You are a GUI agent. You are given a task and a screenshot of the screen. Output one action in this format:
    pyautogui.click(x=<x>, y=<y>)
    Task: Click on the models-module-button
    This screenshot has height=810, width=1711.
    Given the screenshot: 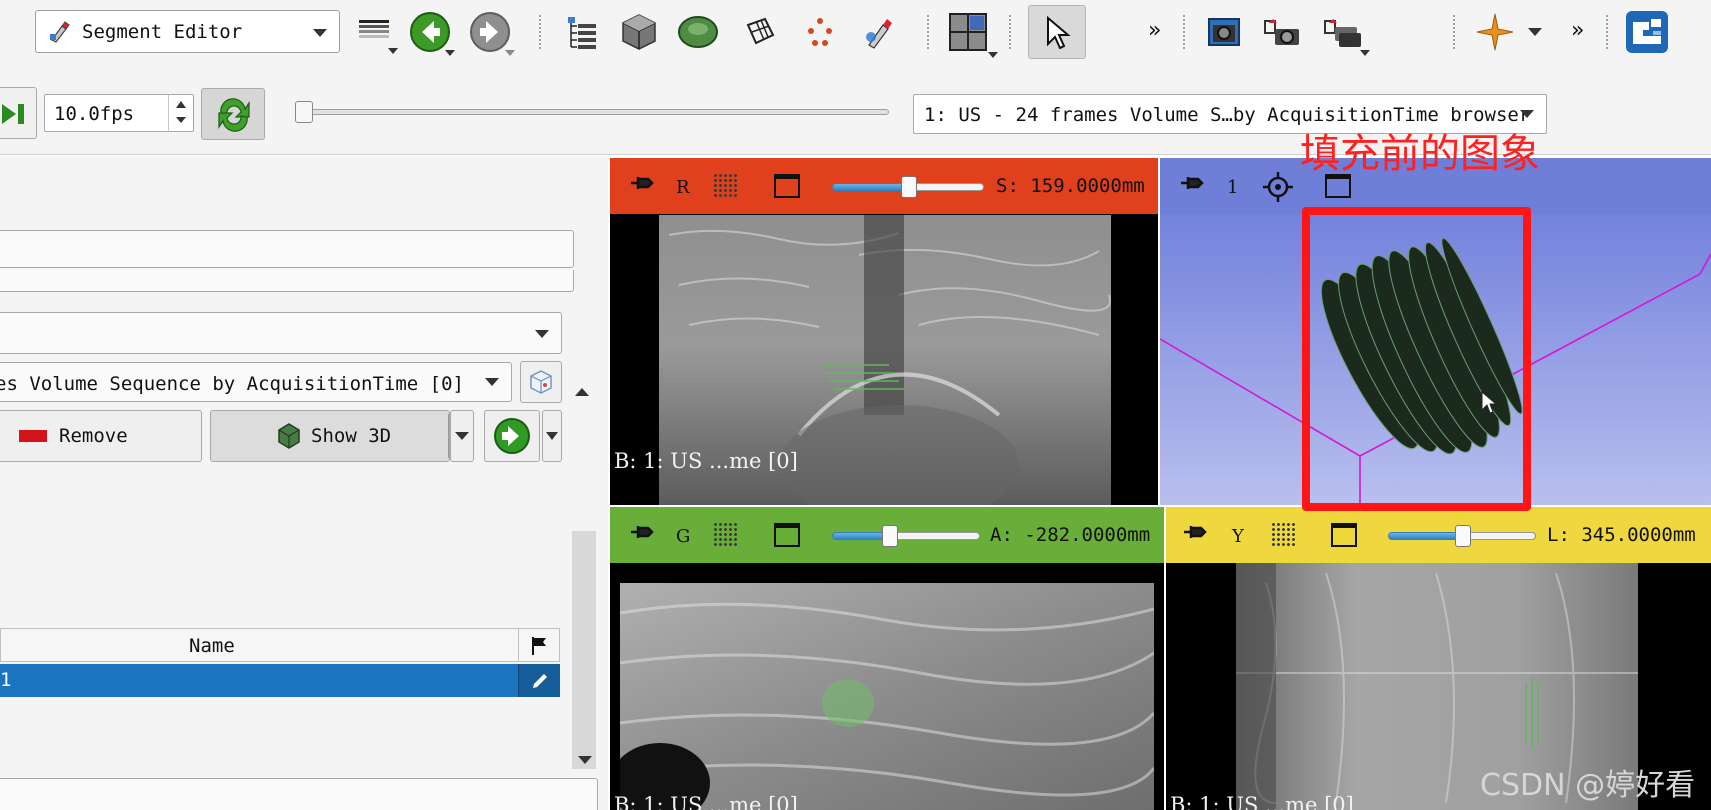 What is the action you would take?
    pyautogui.click(x=698, y=32)
    